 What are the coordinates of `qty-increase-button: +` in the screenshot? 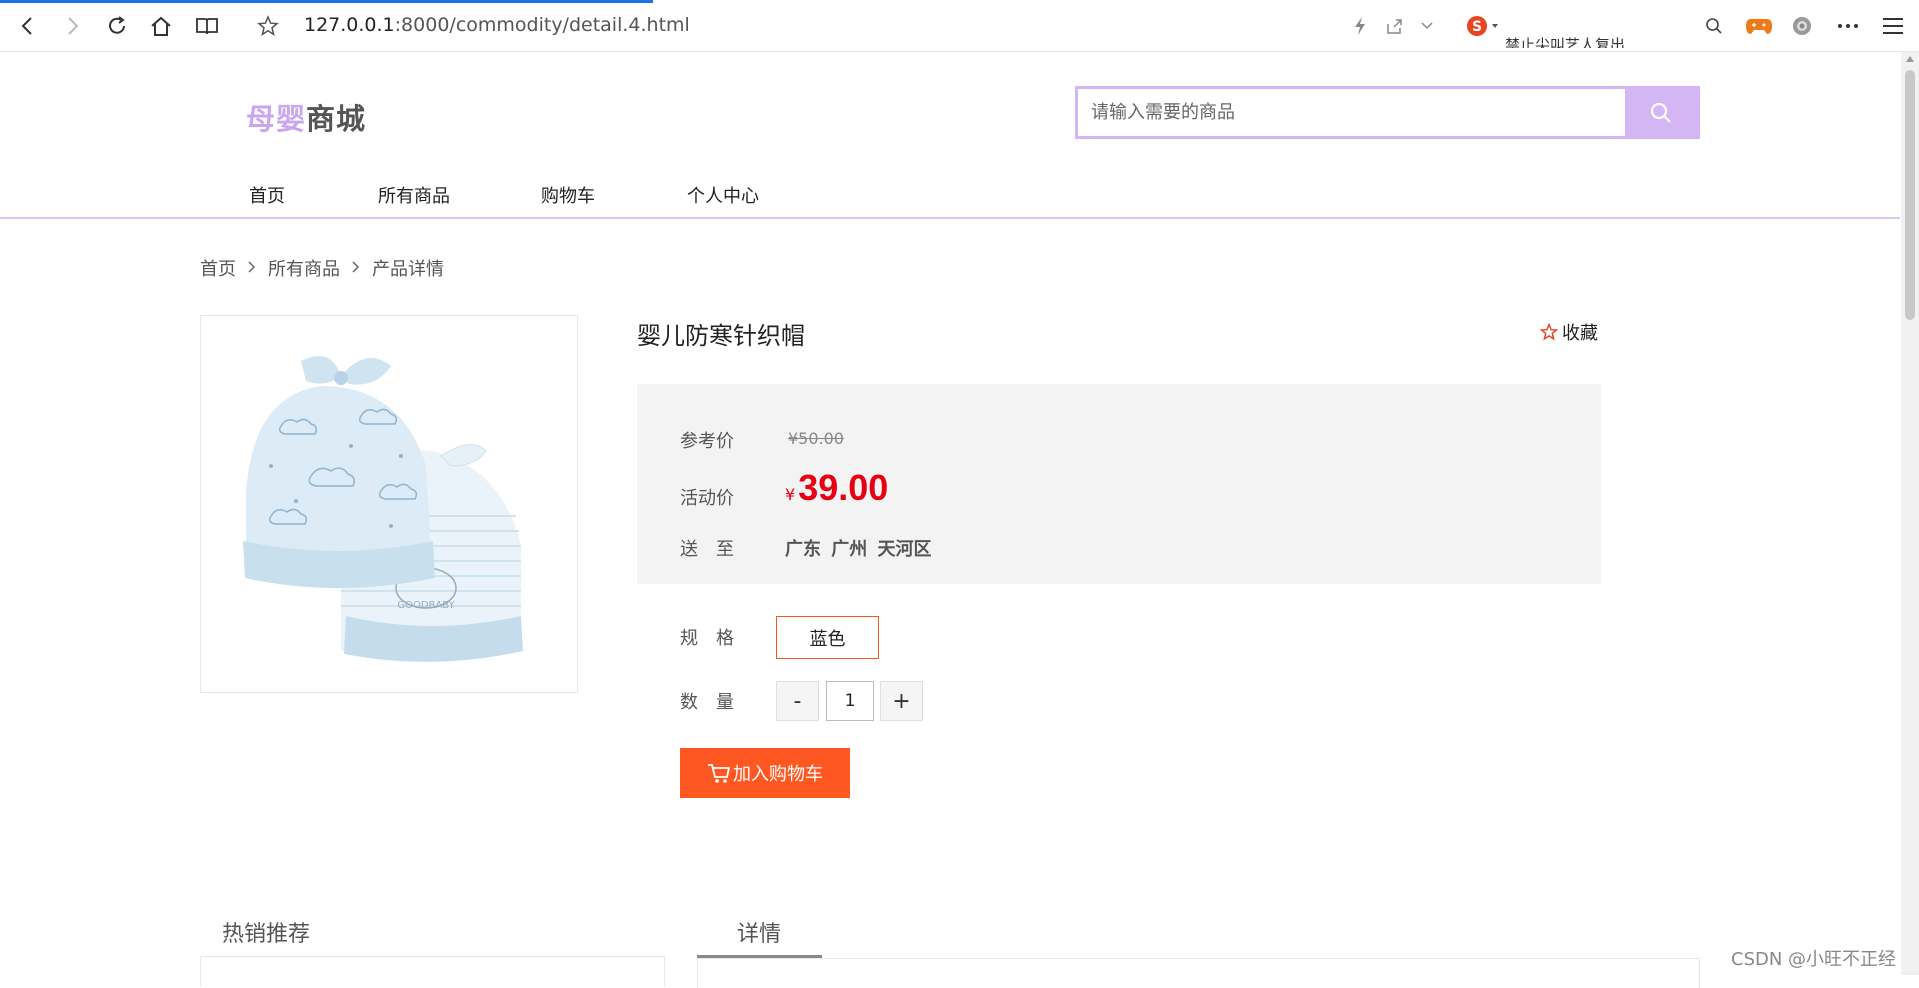 It's located at (901, 701).